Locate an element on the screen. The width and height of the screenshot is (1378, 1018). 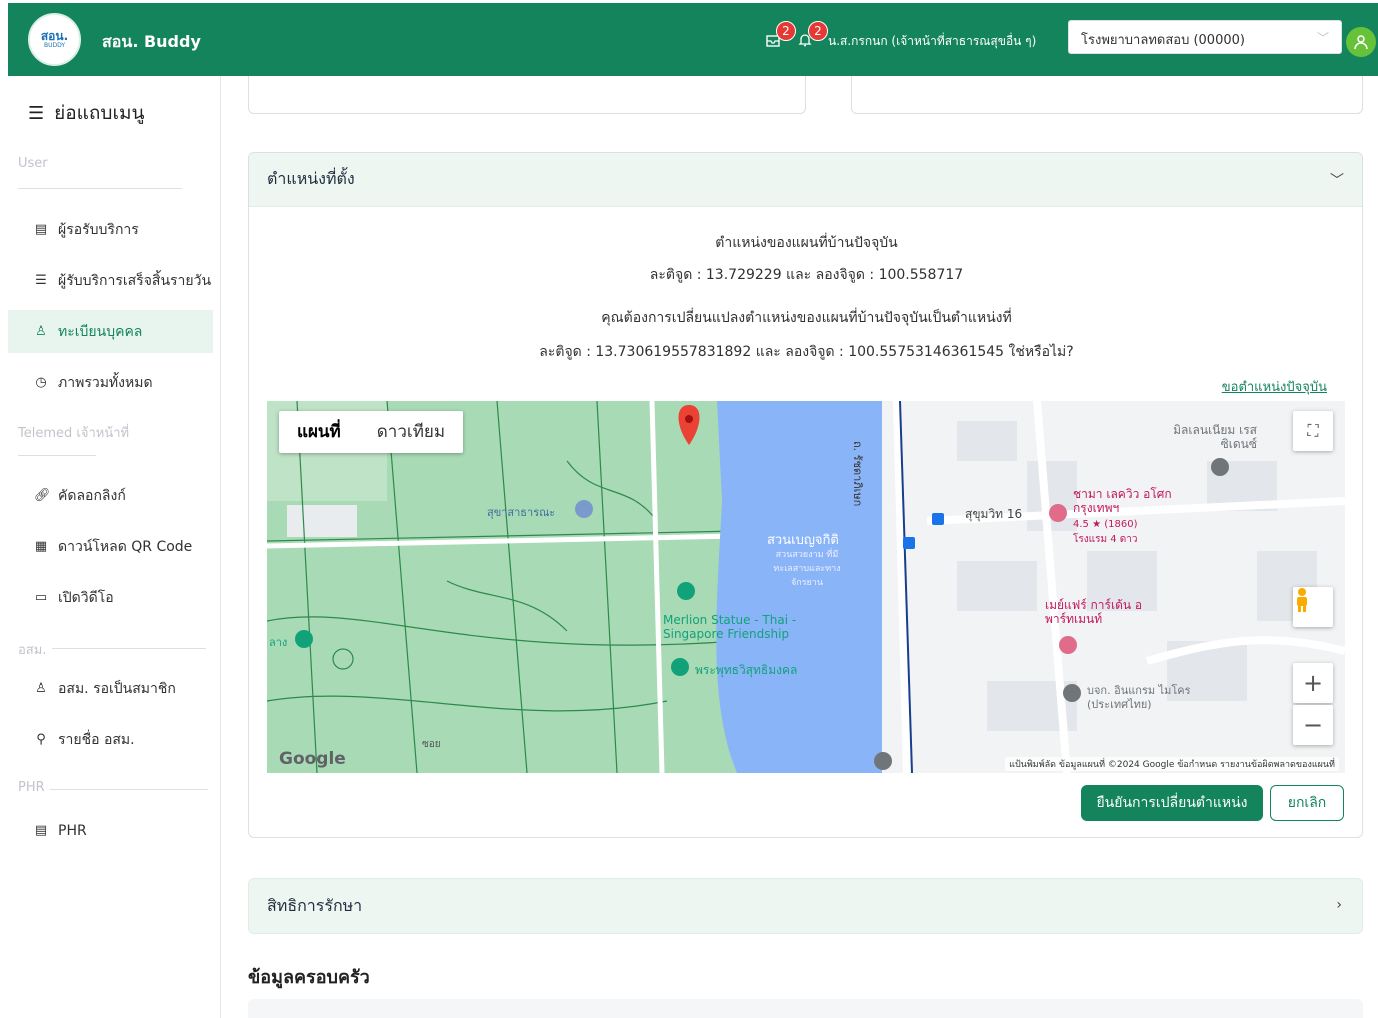
sidebar-item-waiting: ▤ ผู้รอรับบริการ is located at coordinates (110, 229).